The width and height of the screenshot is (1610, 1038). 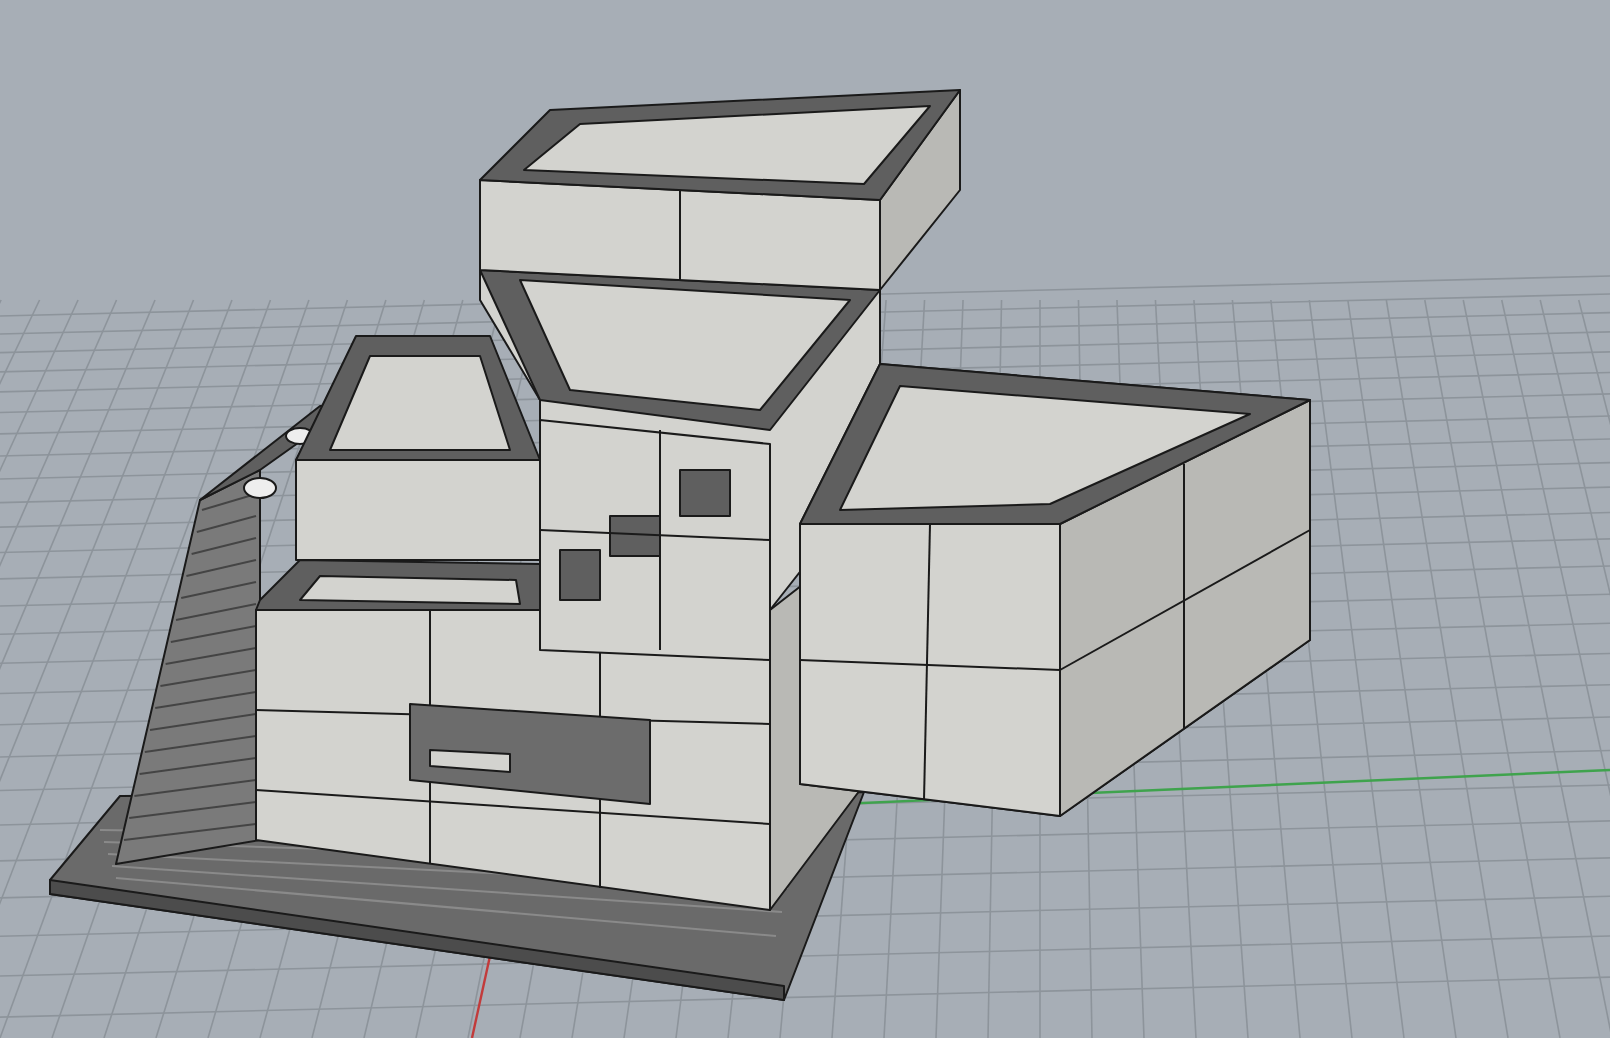 I want to click on y-axis-line, so click(x=481, y=996).